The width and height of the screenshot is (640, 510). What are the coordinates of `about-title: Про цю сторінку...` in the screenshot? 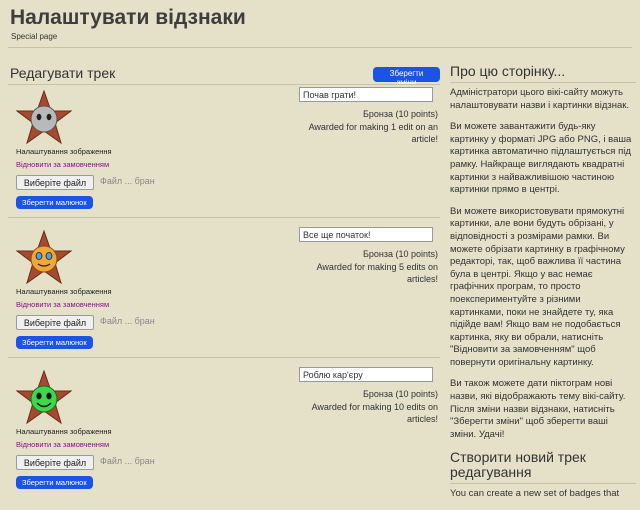 It's located at (508, 71).